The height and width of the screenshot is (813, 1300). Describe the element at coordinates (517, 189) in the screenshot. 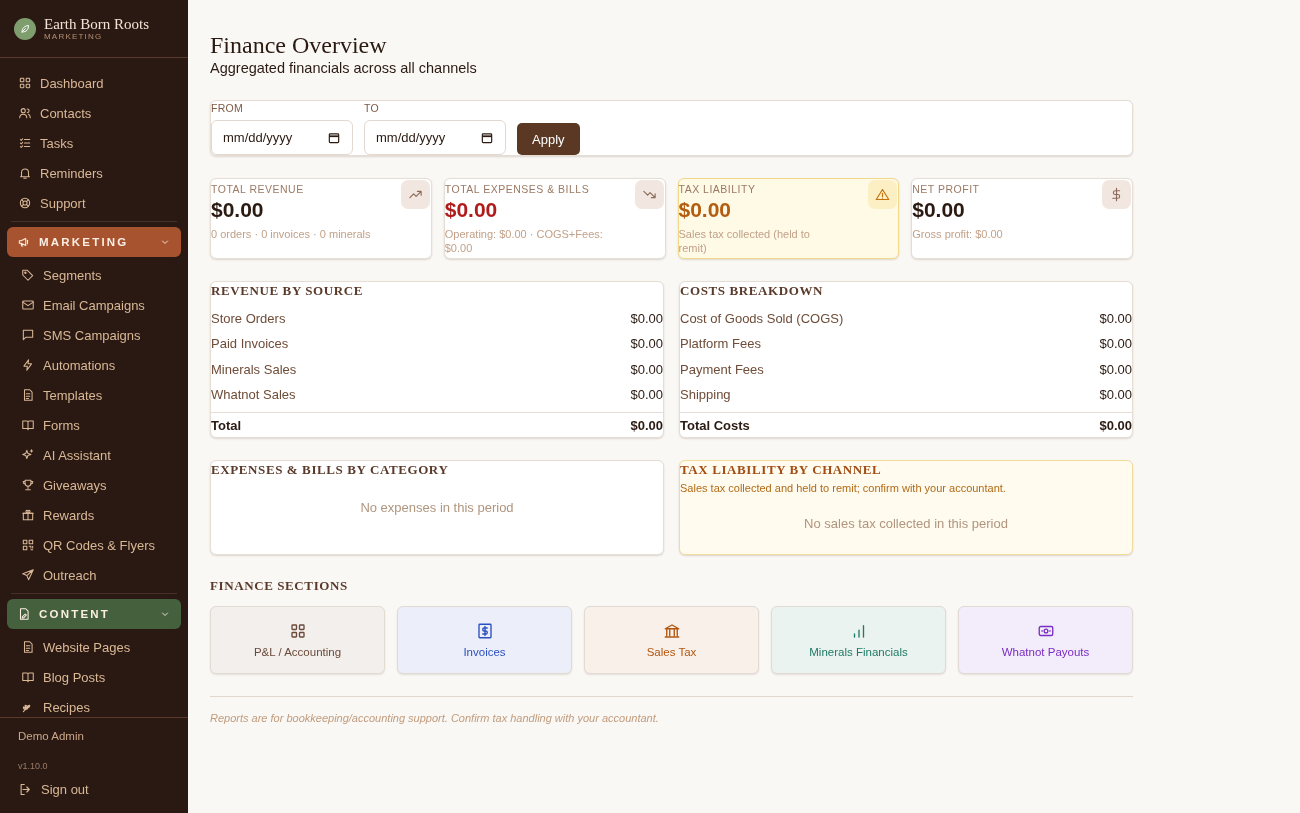

I see `stat-label: TOTAL EXPENSES & BILLS` at that location.